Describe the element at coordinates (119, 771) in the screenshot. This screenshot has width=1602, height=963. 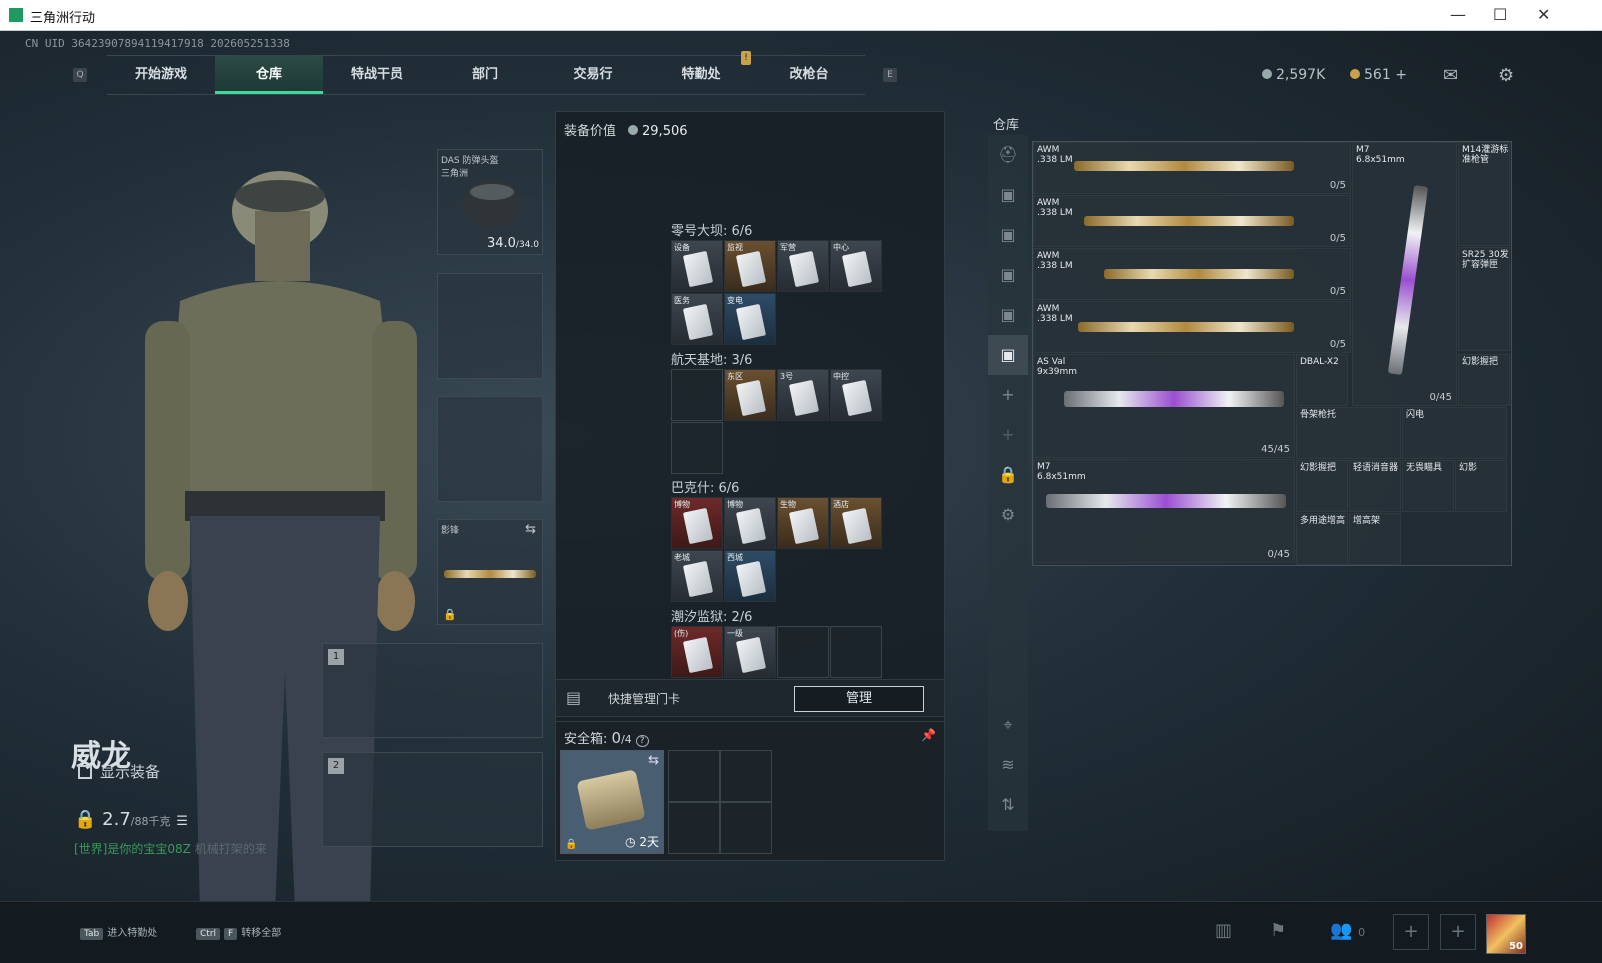
I see `show-gear-toggle: 显示装备` at that location.